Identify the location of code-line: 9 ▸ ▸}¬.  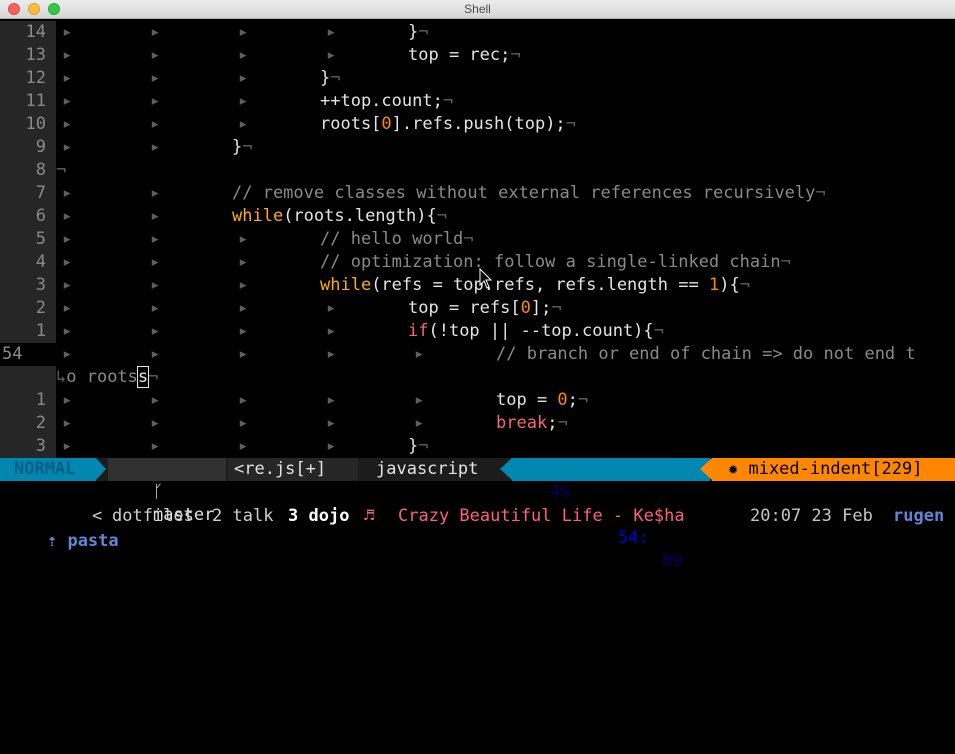
(477, 147).